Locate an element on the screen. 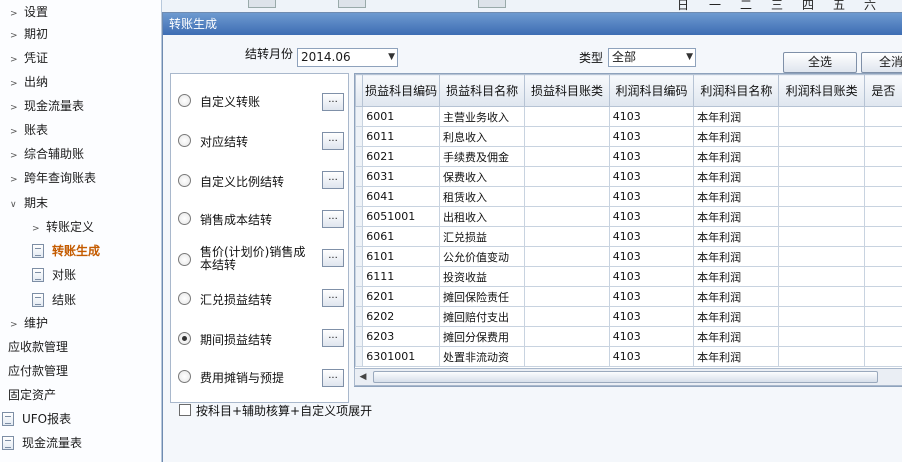 The height and width of the screenshot is (462, 902). table-cell: 6301001 is located at coordinates (401, 356).